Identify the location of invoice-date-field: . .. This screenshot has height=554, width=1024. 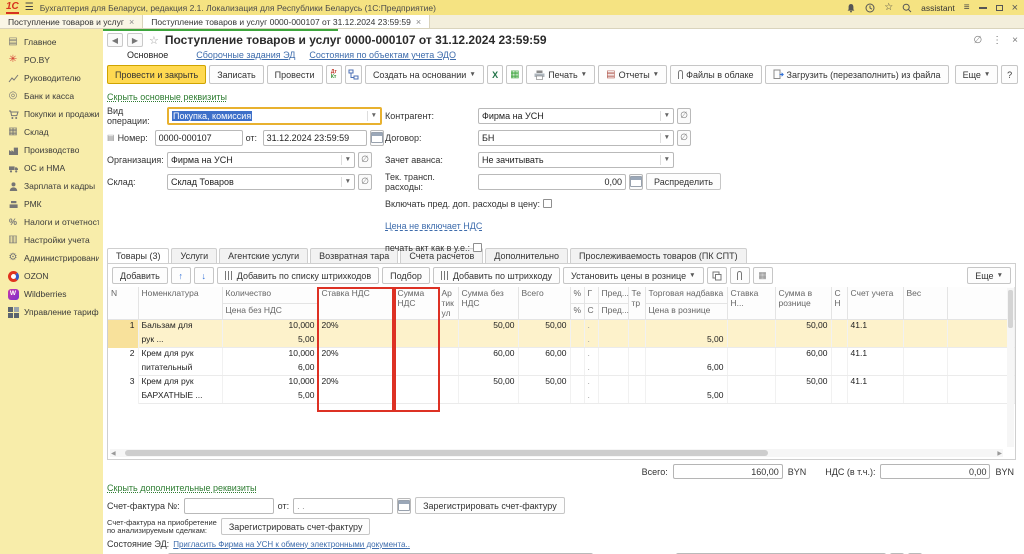
(343, 505).